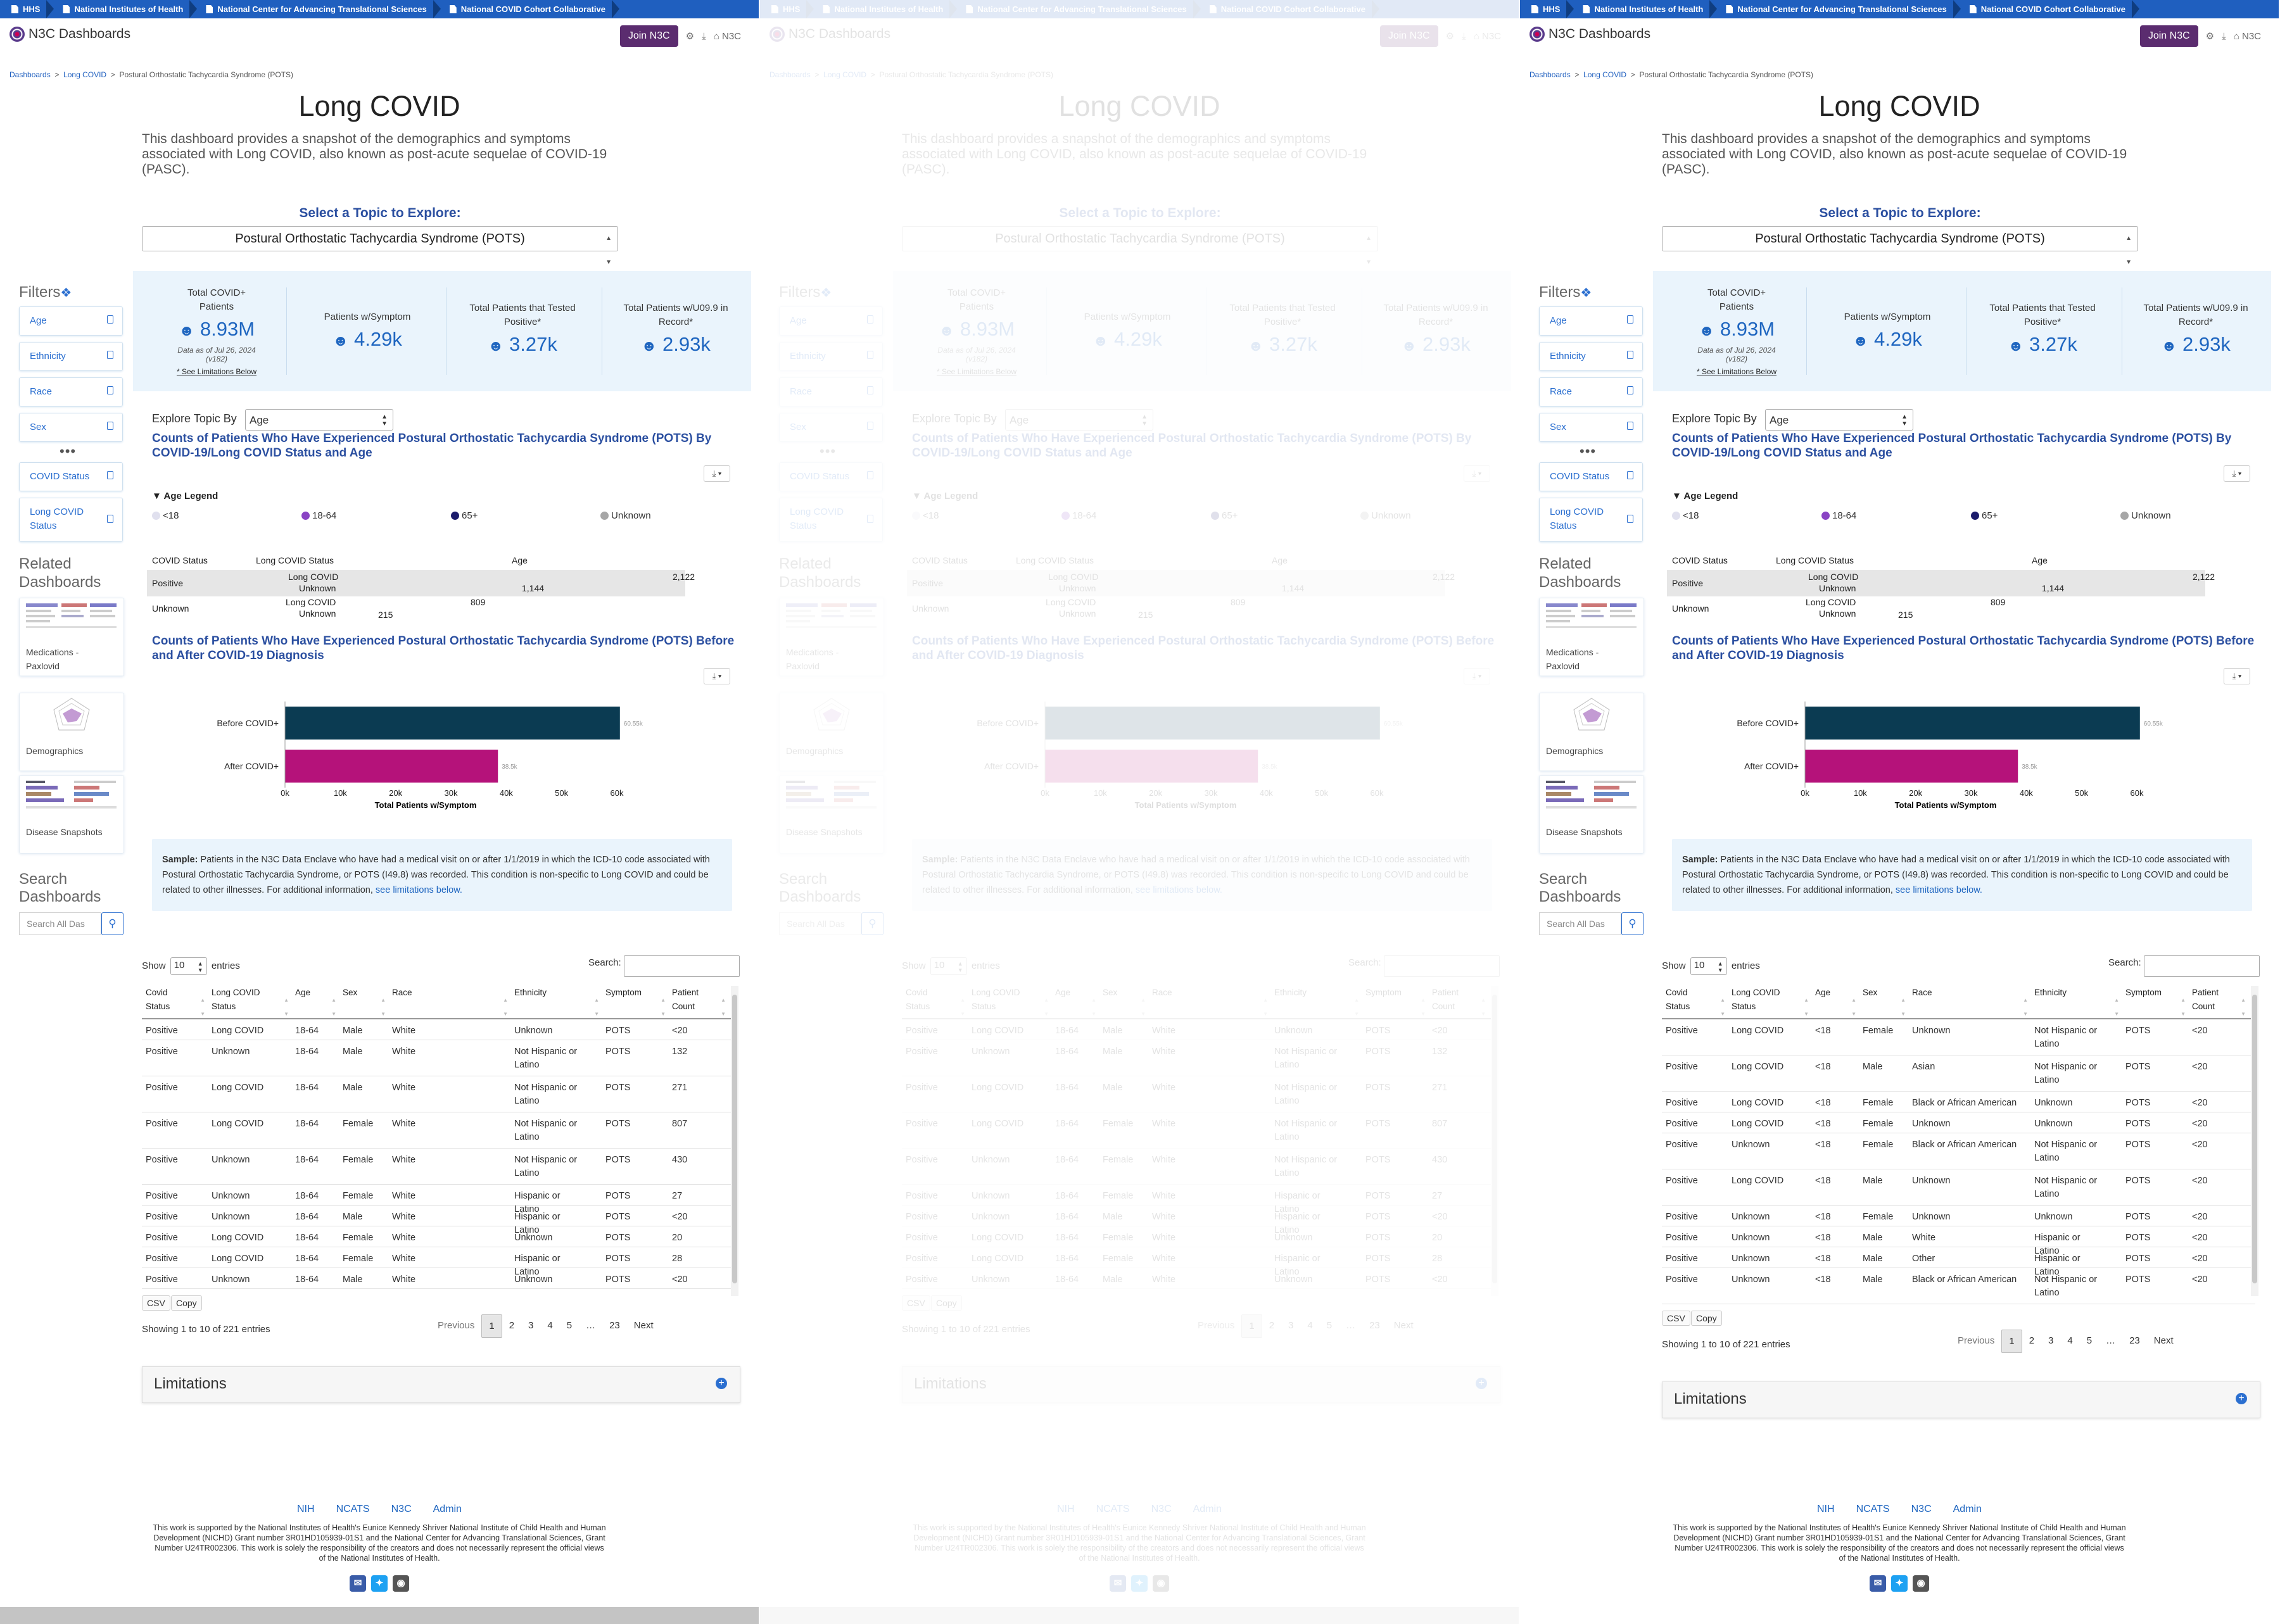 The image size is (2280, 1624). What do you see at coordinates (1586, 293) in the screenshot?
I see `pin-icon: ❖` at bounding box center [1586, 293].